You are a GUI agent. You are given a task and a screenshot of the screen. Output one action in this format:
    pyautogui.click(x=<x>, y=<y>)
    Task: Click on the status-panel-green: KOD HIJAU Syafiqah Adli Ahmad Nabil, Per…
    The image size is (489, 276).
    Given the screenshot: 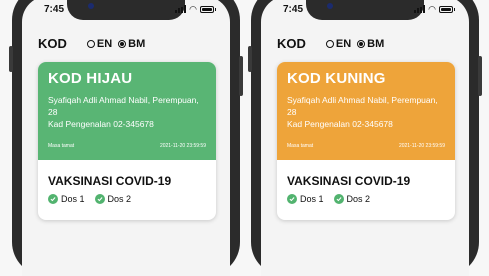 What is the action you would take?
    pyautogui.click(x=127, y=111)
    